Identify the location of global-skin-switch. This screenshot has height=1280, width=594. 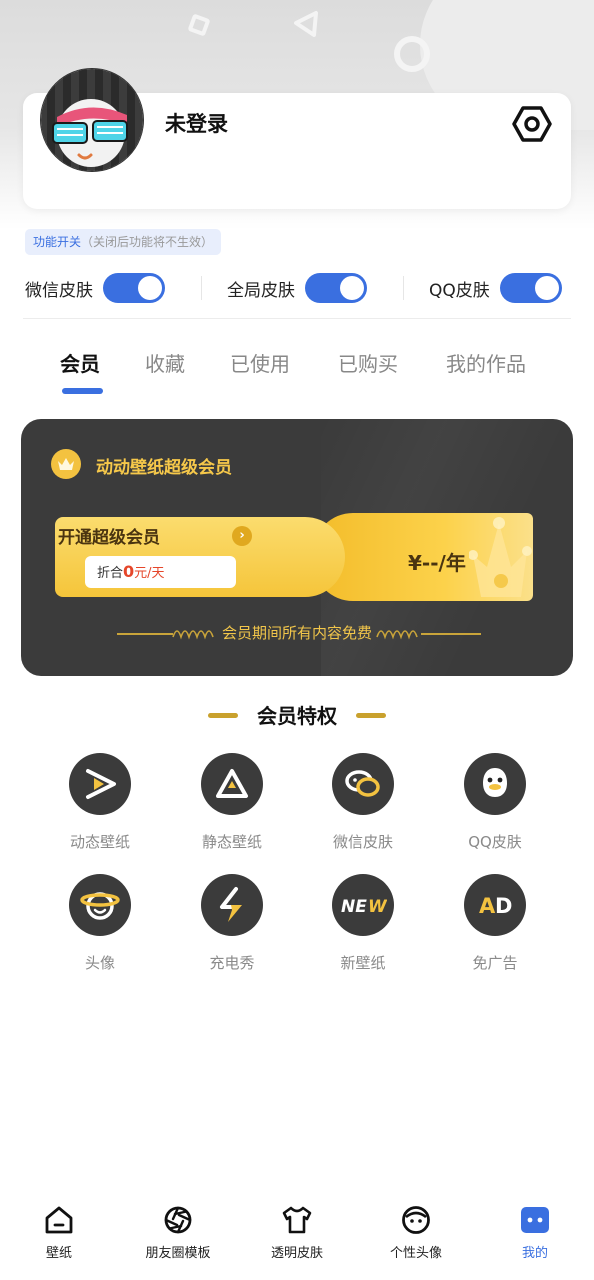
(336, 288).